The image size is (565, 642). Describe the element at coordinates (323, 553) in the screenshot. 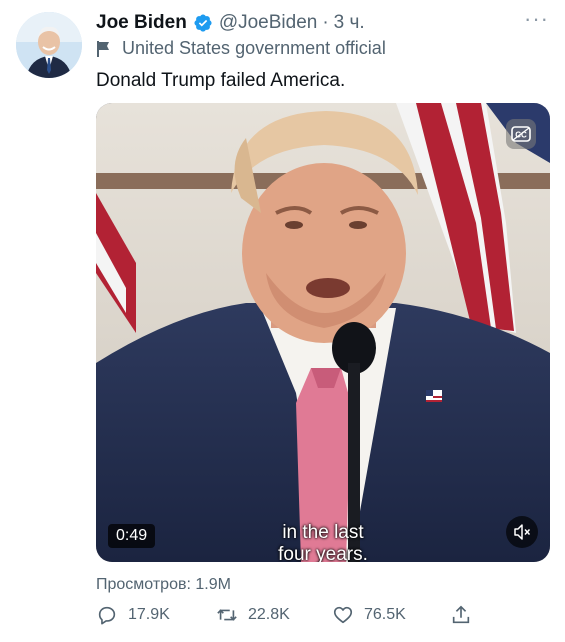

I see `caption-line-2: four years.` at that location.